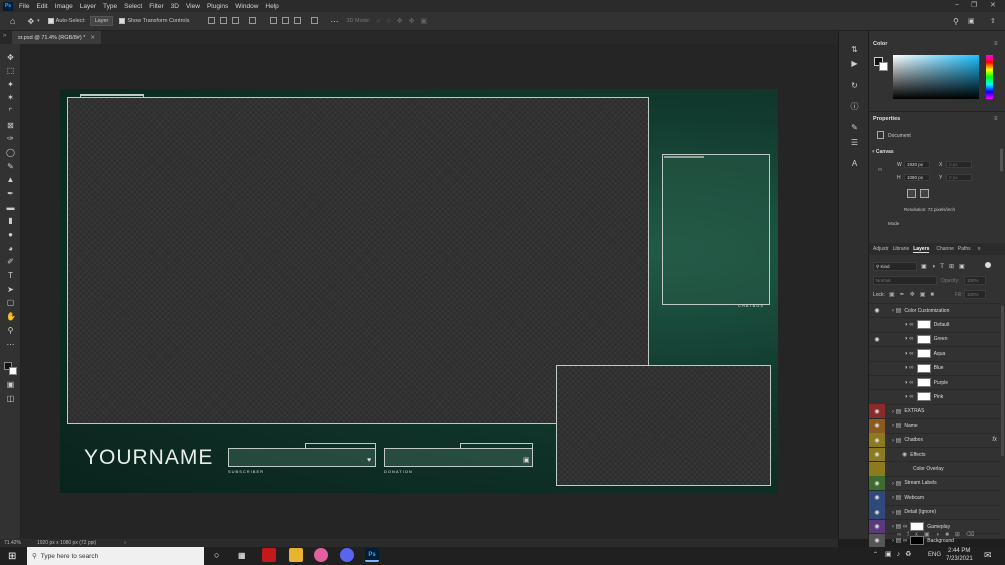  What do you see at coordinates (10, 111) in the screenshot?
I see `crop-tool-icon: ⌜` at bounding box center [10, 111].